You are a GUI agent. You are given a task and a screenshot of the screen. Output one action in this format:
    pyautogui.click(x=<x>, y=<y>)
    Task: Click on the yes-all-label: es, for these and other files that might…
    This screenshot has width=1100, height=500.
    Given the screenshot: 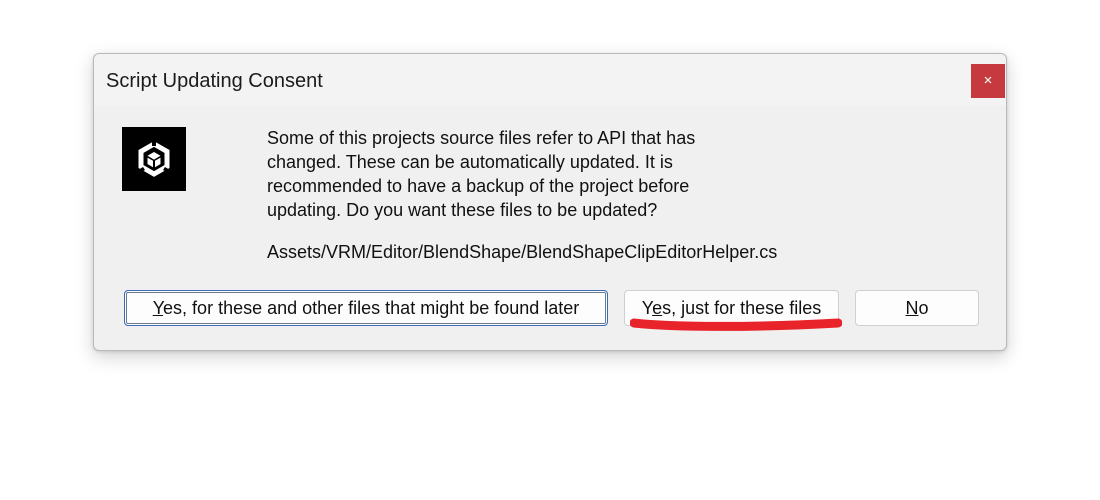 What is the action you would take?
    pyautogui.click(x=371, y=308)
    